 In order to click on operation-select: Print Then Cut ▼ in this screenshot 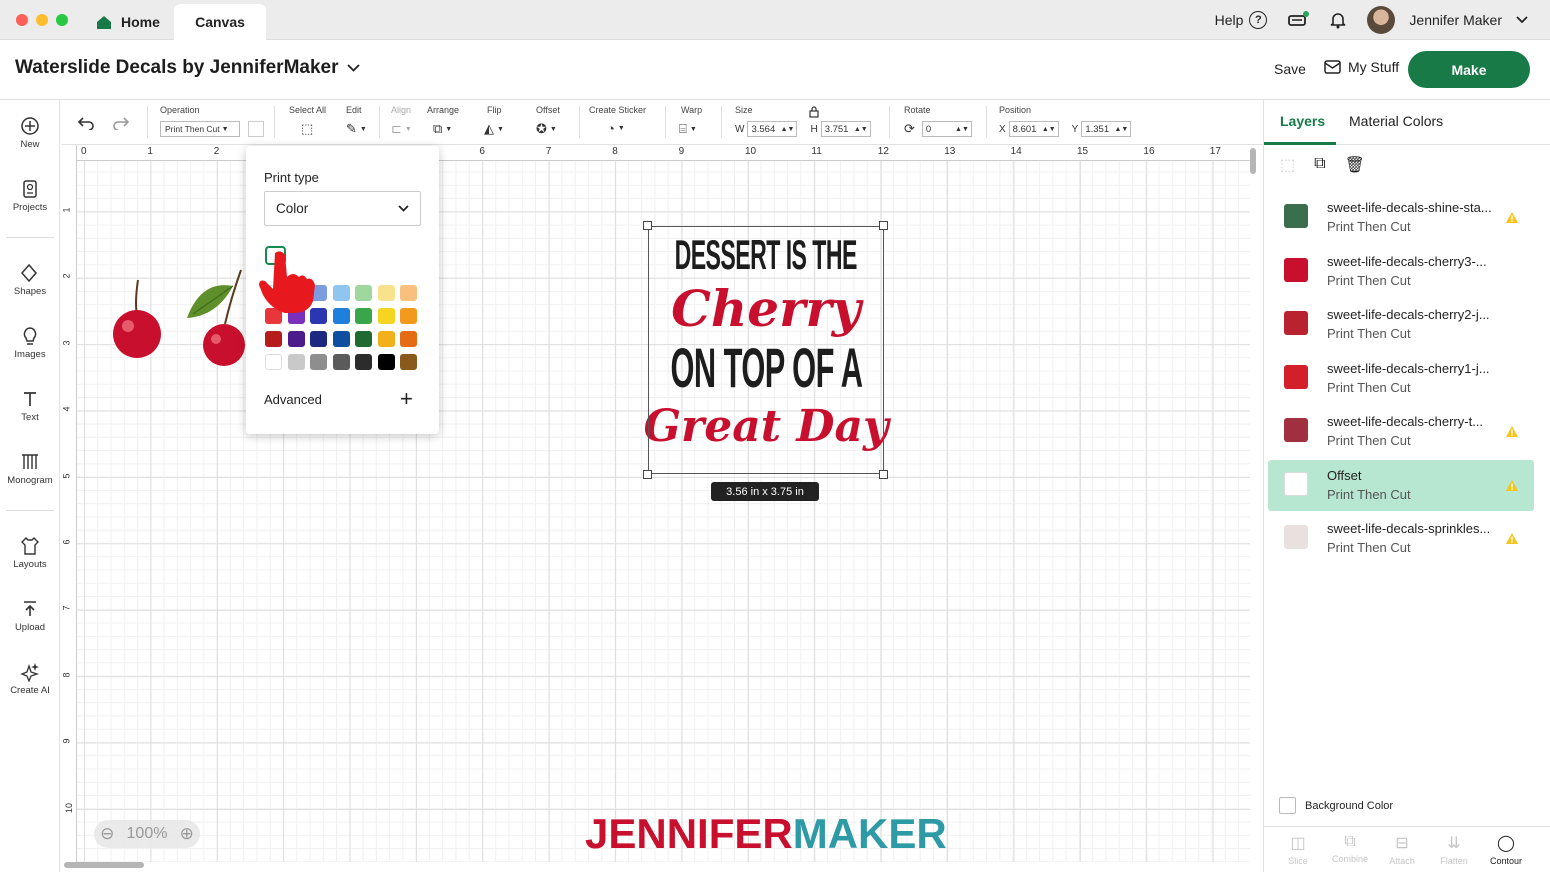, I will do `click(200, 129)`.